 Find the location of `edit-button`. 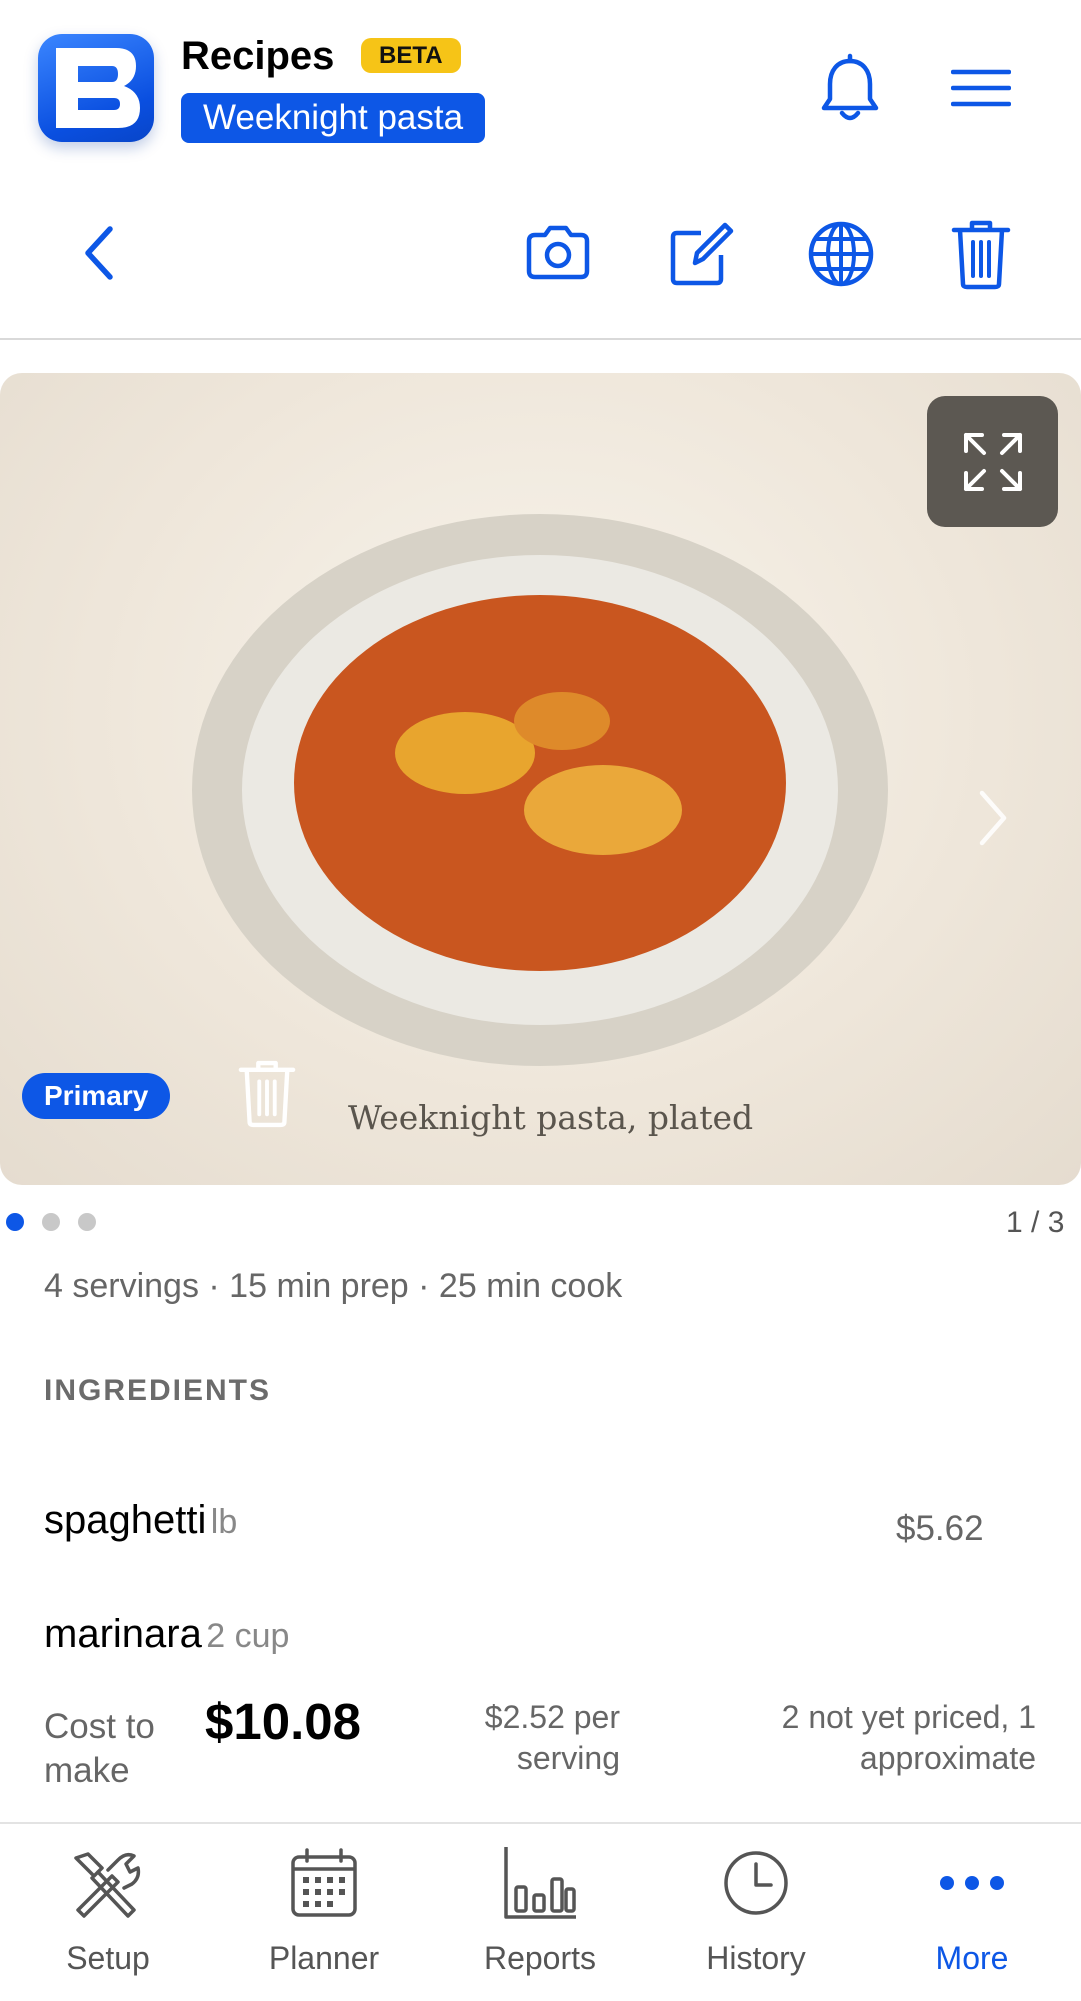

edit-button is located at coordinates (700, 254).